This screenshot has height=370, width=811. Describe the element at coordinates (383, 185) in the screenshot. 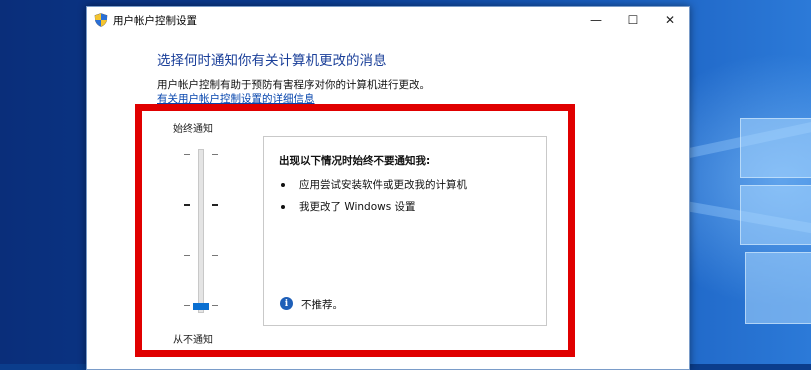

I see `bullet-text: 应用尝试安装软件或更改我的计算机` at that location.